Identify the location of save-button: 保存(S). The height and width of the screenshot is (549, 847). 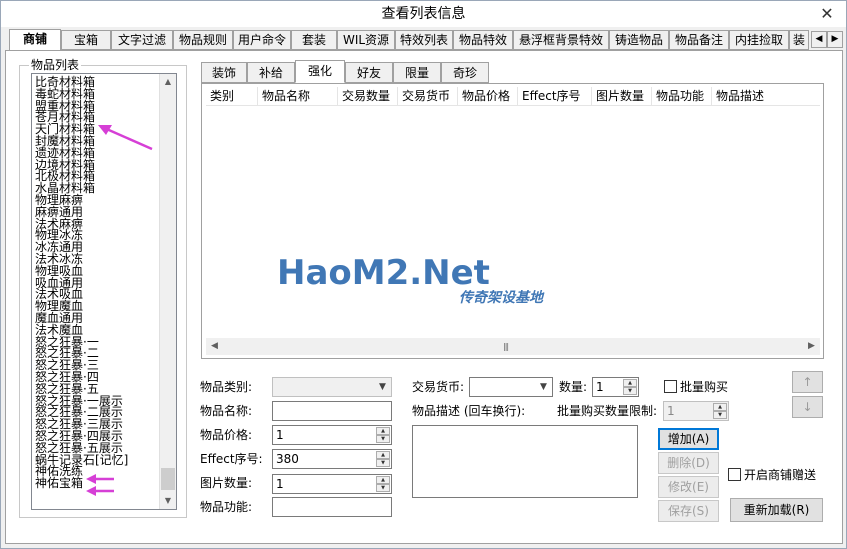
(688, 511).